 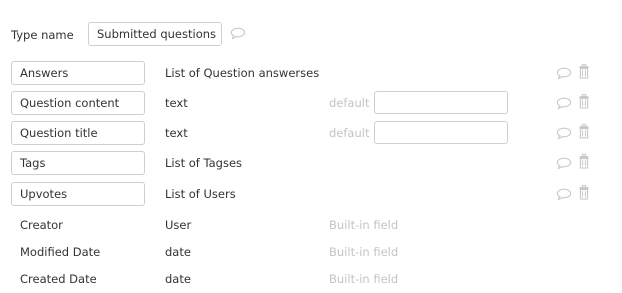 I want to click on field-name-input: Tags, so click(x=78, y=163).